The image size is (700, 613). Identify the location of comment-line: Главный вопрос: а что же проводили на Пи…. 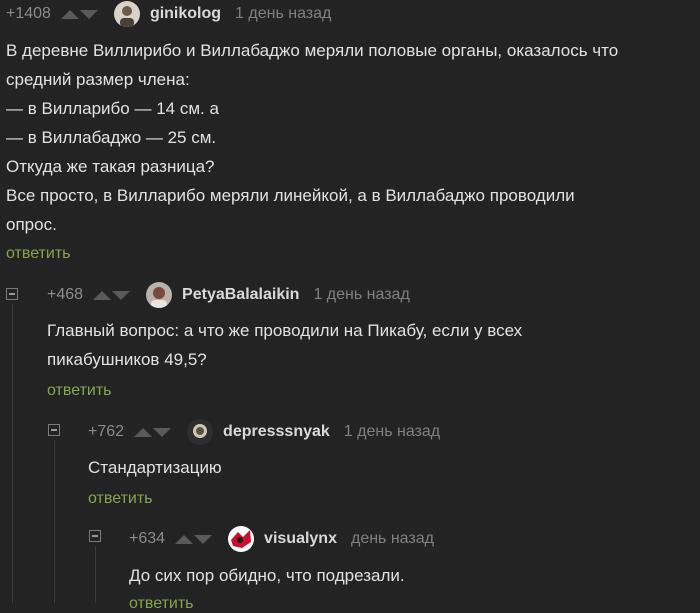
(285, 330).